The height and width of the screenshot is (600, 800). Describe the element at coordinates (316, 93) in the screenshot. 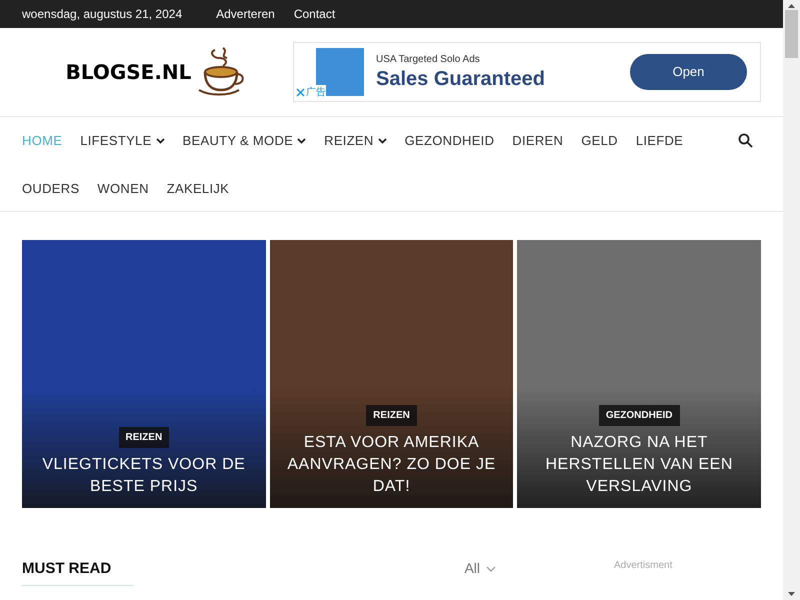

I see `ad-label: 广告` at that location.